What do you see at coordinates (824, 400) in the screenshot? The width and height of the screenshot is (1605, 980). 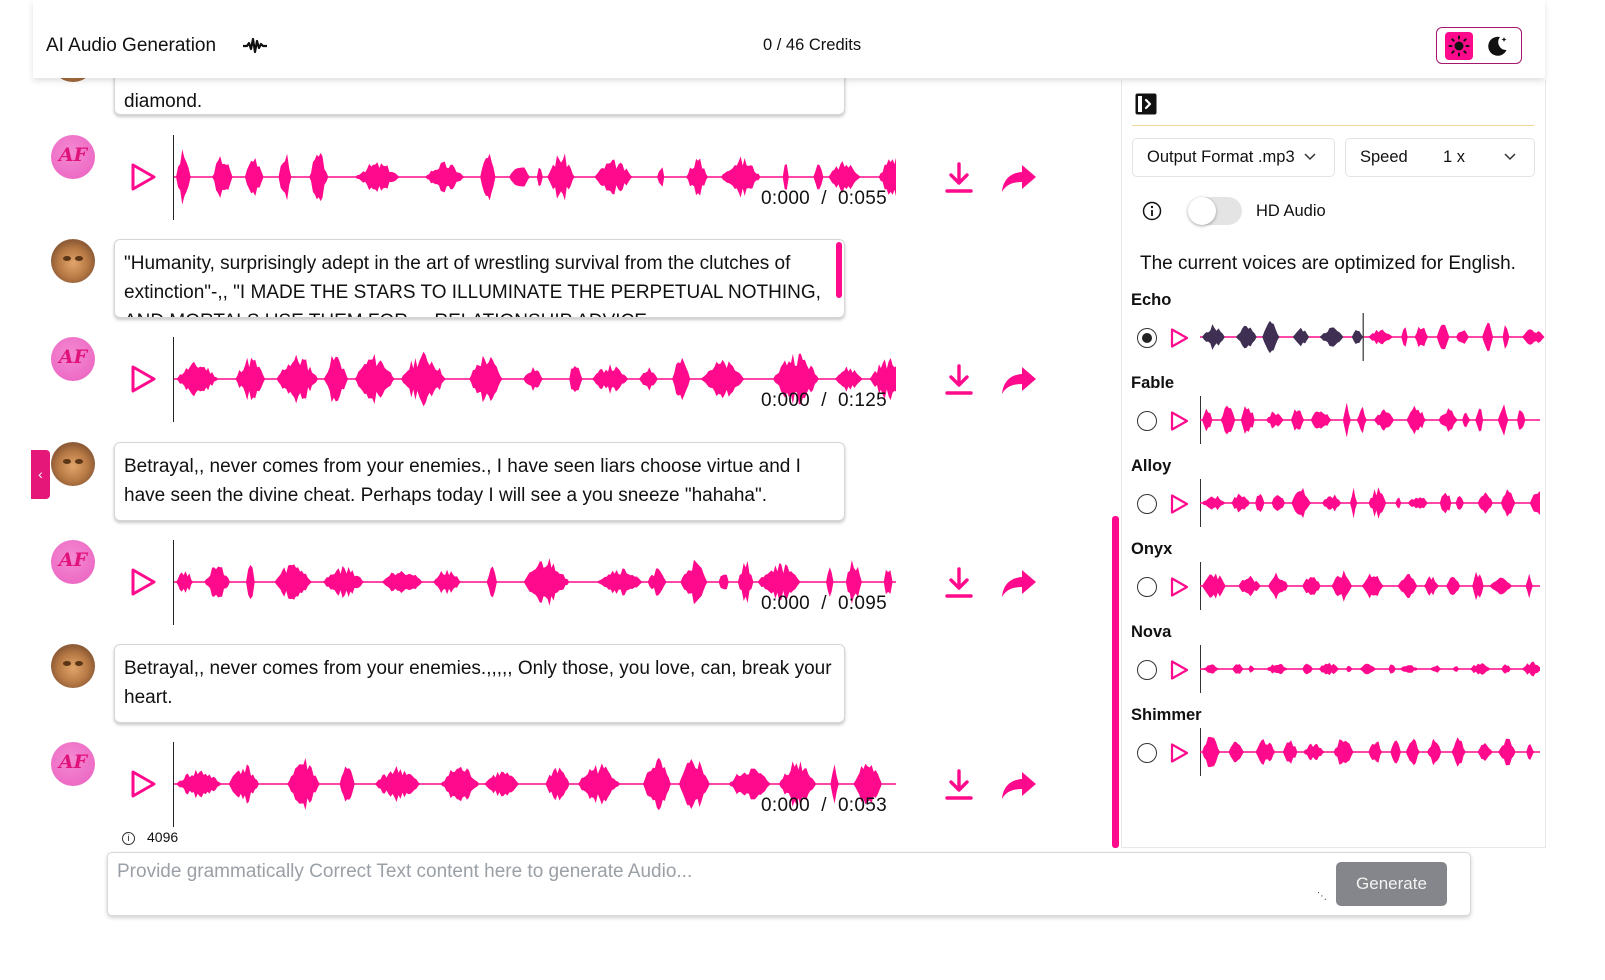 I see `playback-time: 0:000 / 0:125` at bounding box center [824, 400].